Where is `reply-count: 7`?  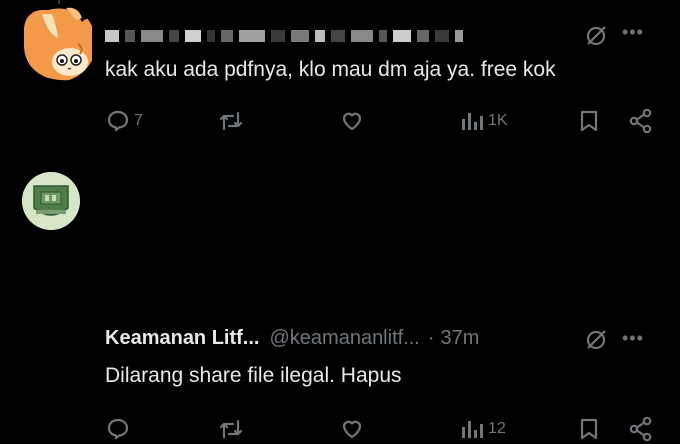 reply-count: 7 is located at coordinates (138, 120).